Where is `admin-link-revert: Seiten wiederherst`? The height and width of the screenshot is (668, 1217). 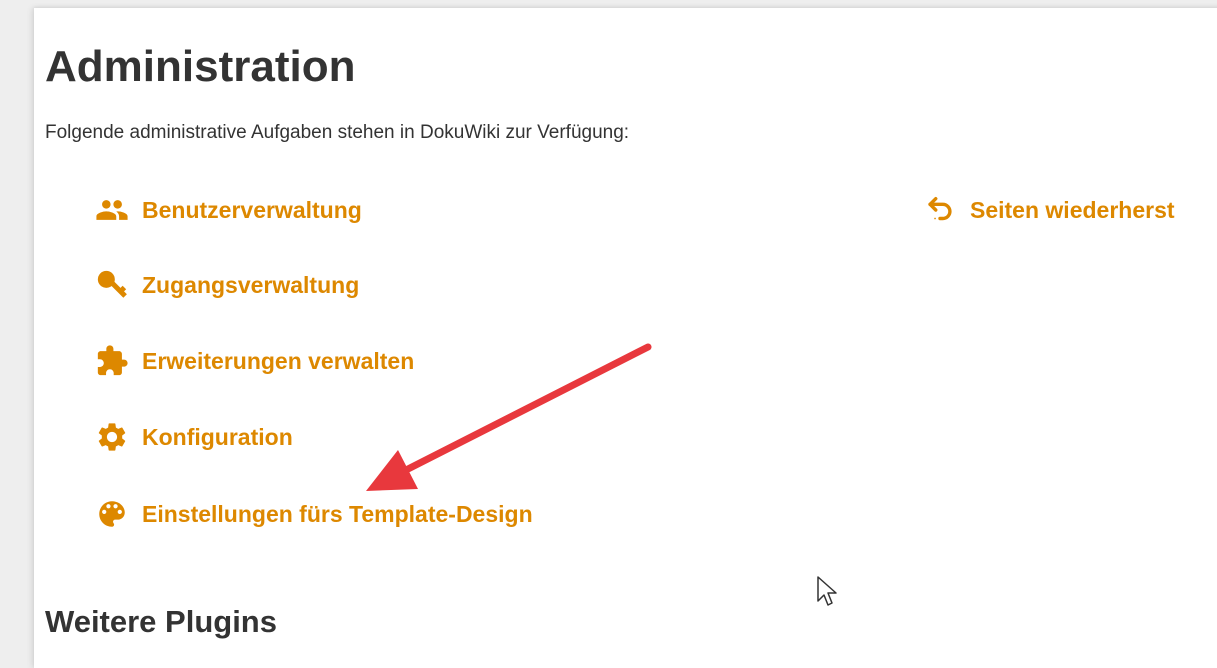
admin-link-revert: Seiten wiederherst is located at coordinates (1047, 210).